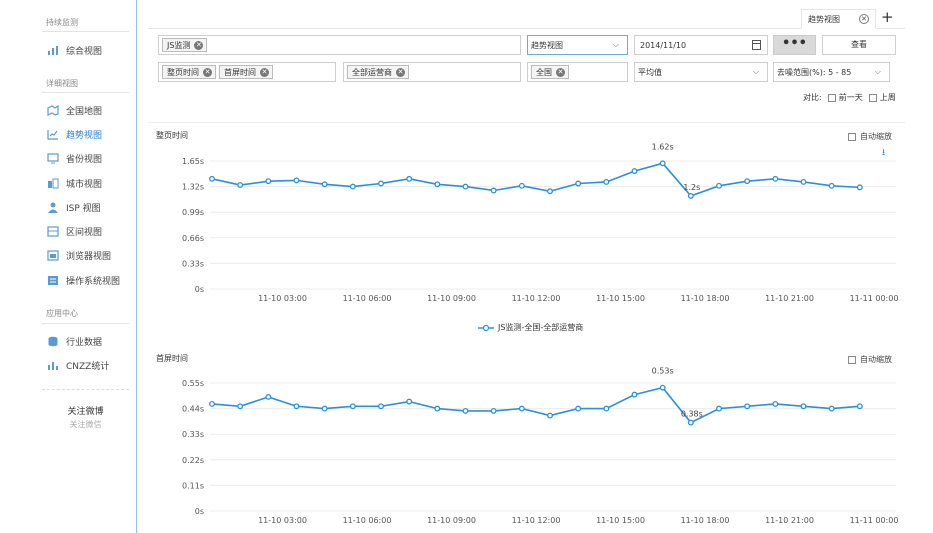 The image size is (933, 533). I want to click on sidebar-item-city: 城市视图, so click(74, 183).